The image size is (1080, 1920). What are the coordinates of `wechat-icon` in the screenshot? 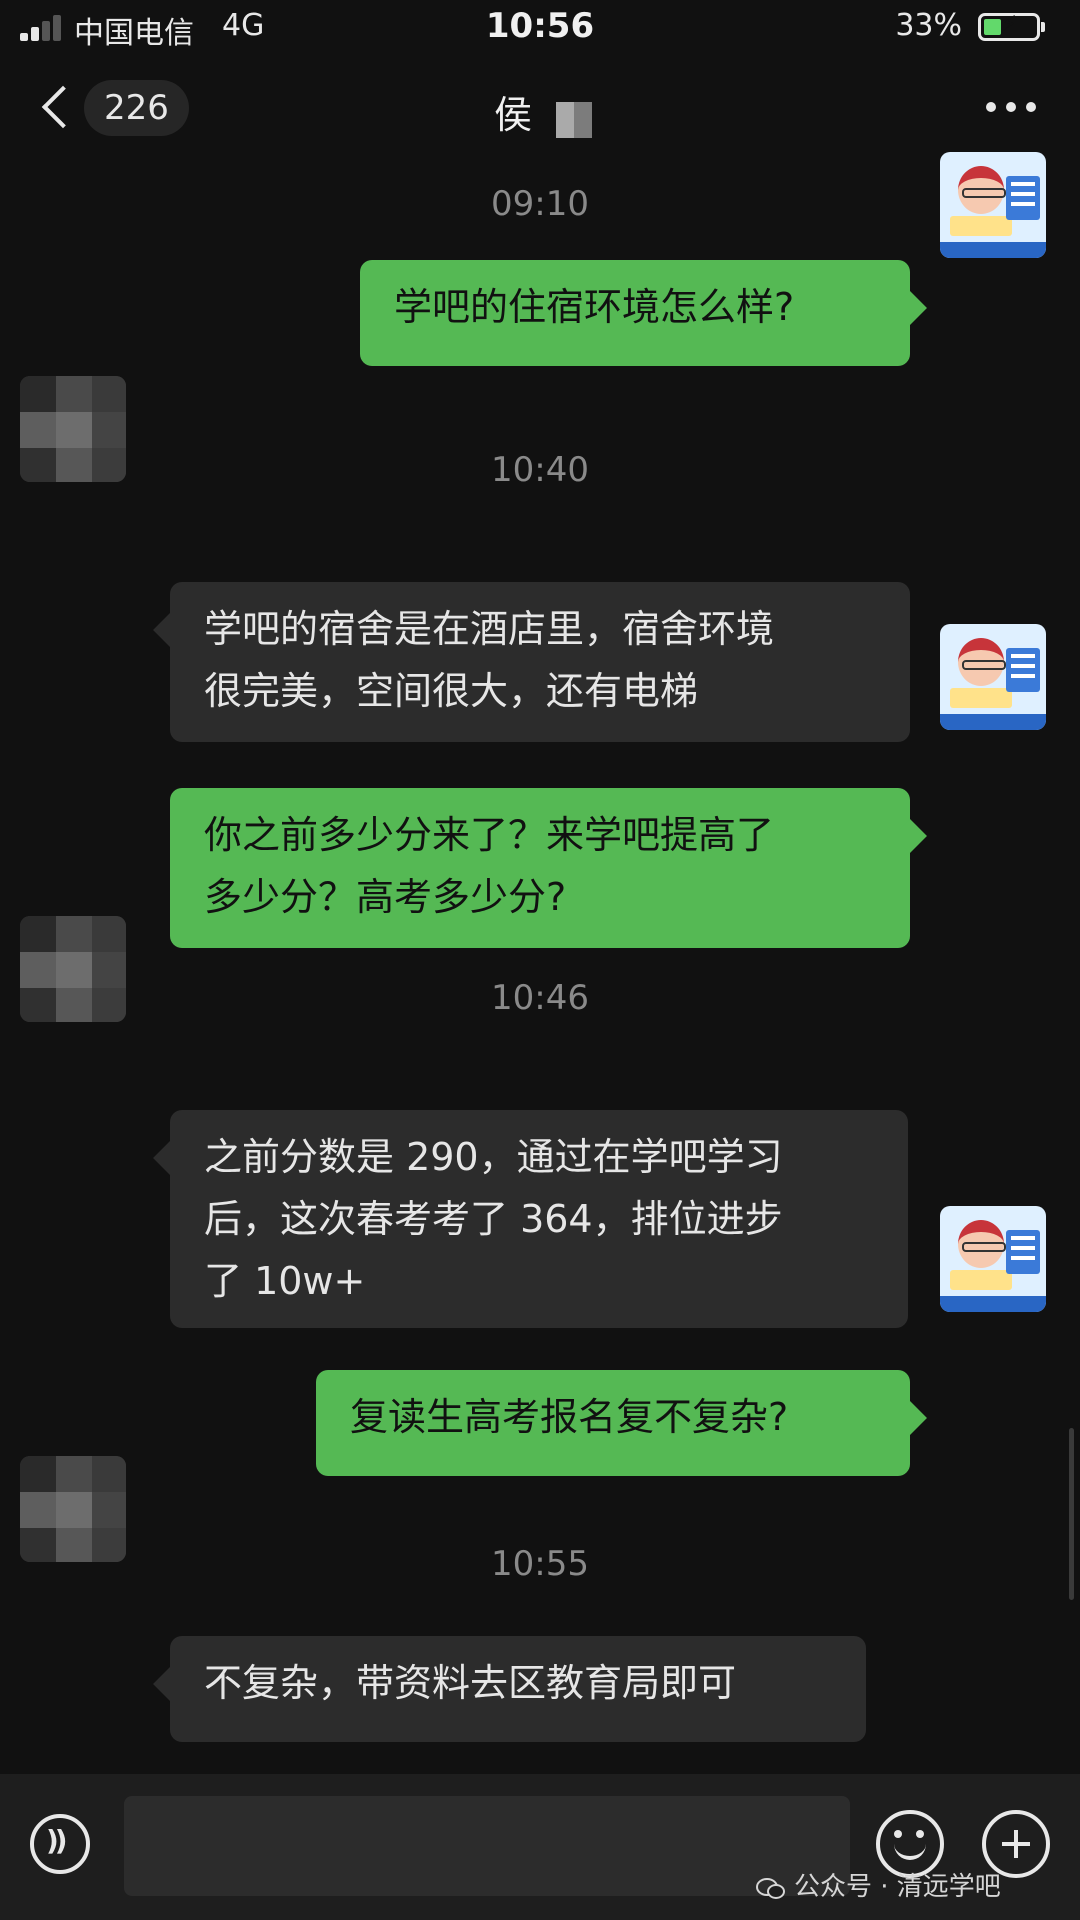 It's located at (771, 1888).